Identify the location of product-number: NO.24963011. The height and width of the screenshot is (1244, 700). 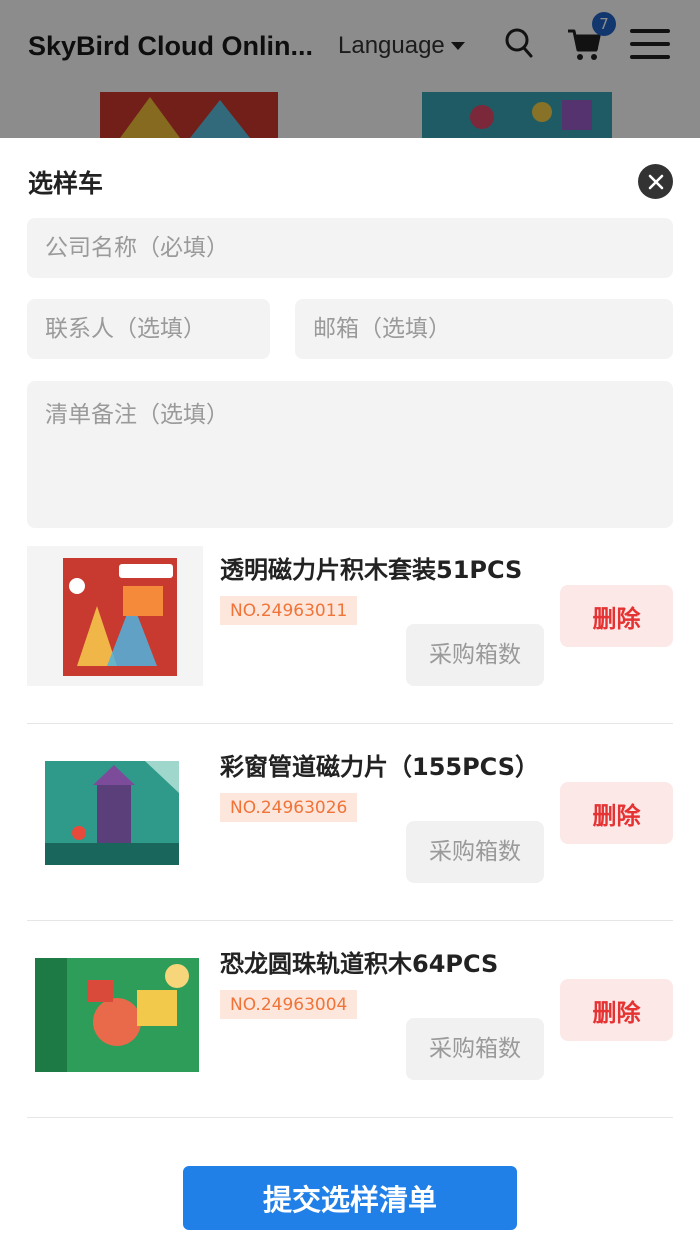
(289, 610).